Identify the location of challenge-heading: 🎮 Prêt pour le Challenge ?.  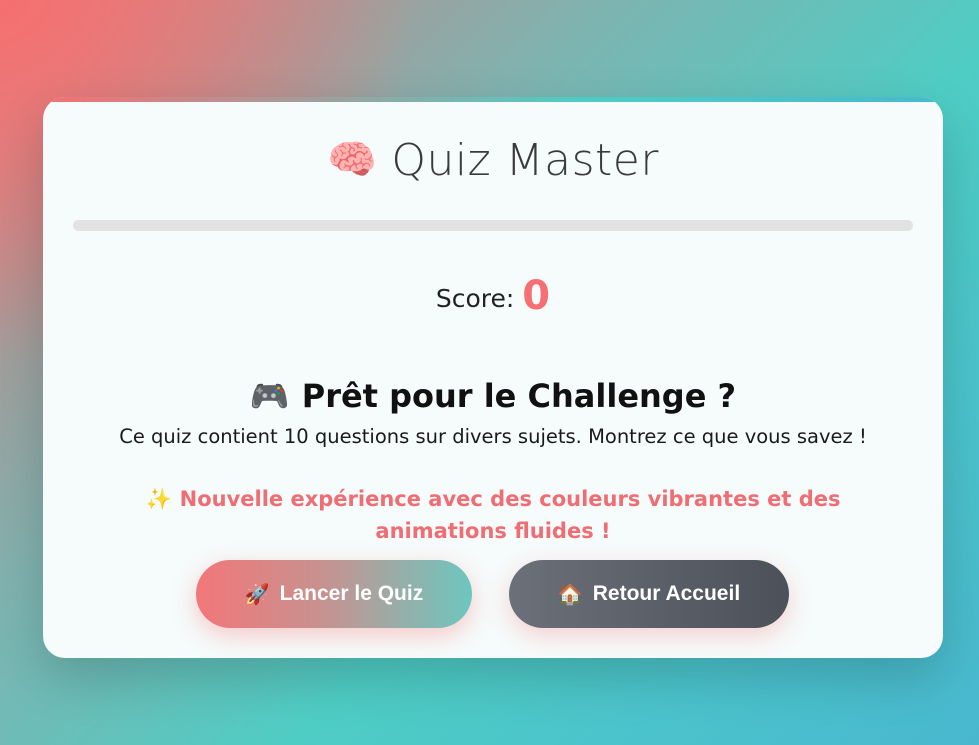
(493, 396).